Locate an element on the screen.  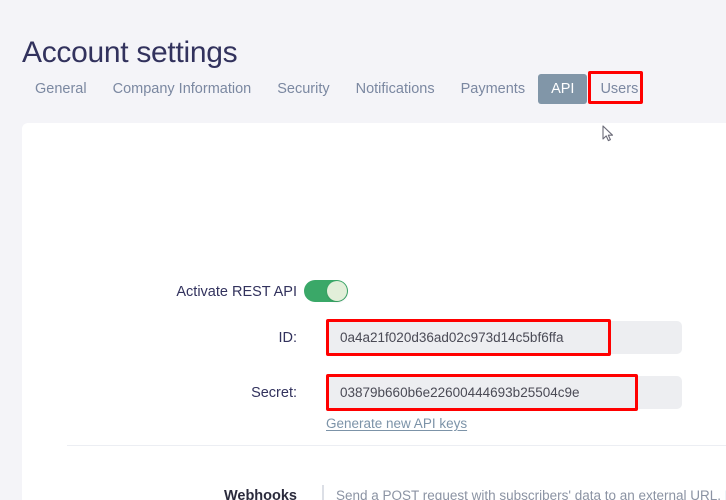
tab-notifications: Notifications is located at coordinates (395, 89).